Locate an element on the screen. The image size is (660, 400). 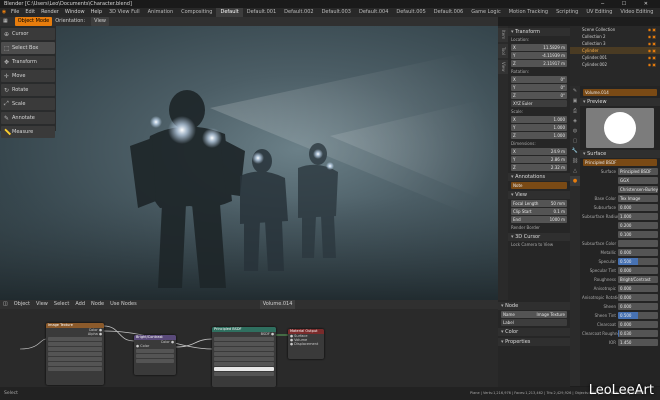
menu-help: Help is located at coordinates (96, 12).